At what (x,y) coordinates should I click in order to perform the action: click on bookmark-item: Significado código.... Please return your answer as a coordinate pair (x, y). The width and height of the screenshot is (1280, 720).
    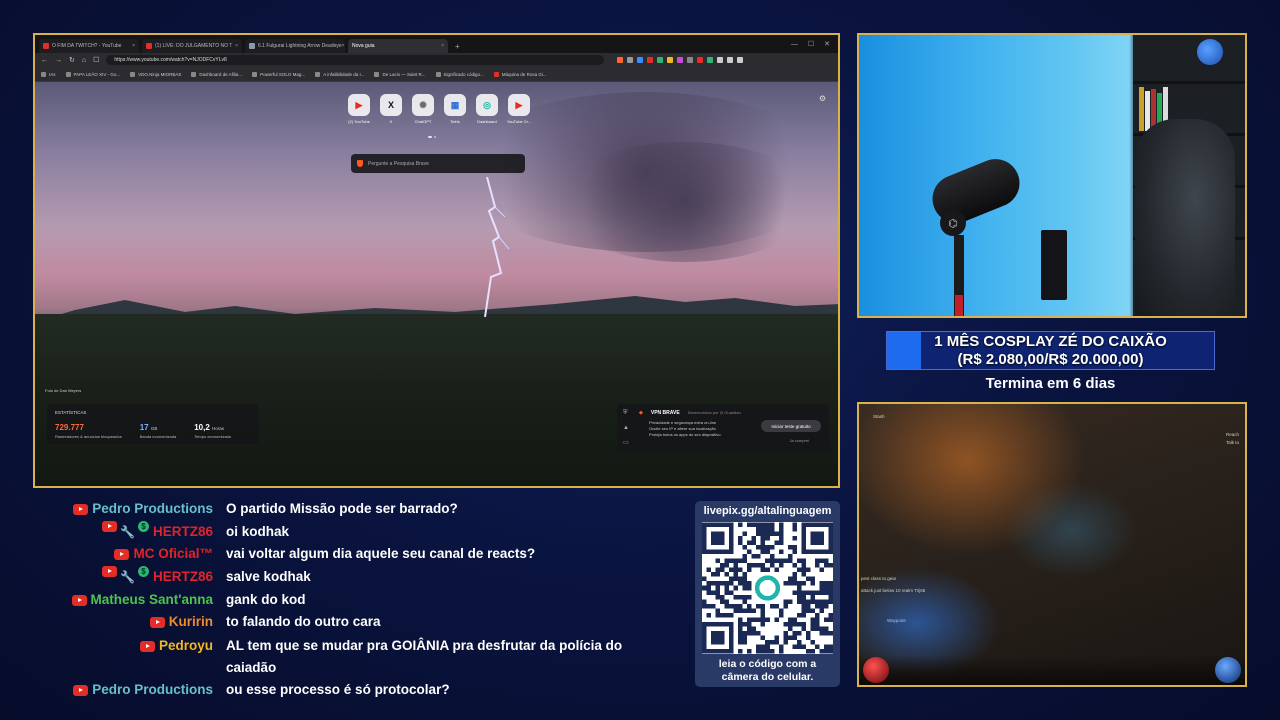
    Looking at the image, I should click on (459, 74).